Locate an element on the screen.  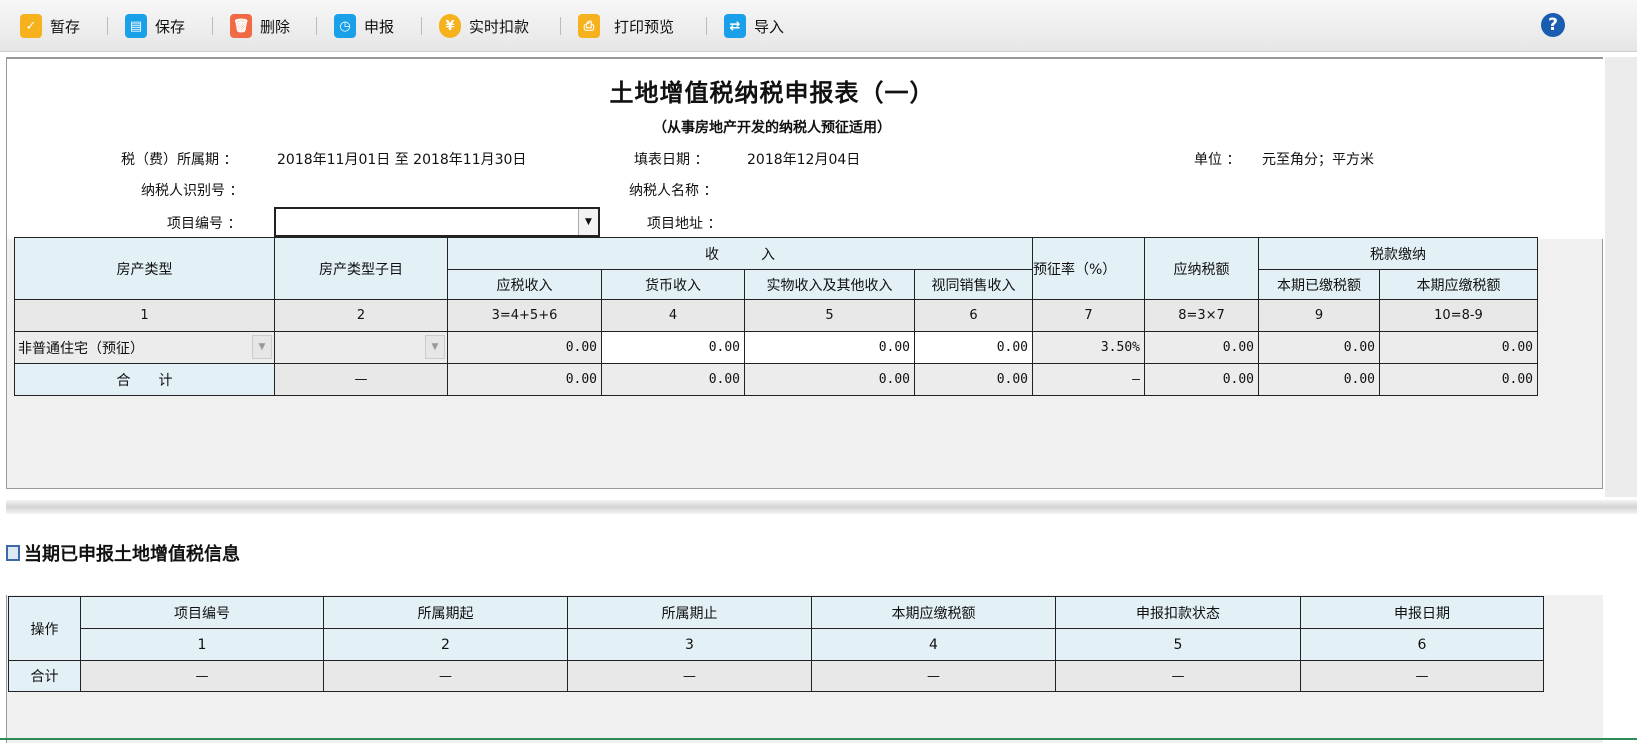
save-button: ▤ 保存 is located at coordinates (155, 26).